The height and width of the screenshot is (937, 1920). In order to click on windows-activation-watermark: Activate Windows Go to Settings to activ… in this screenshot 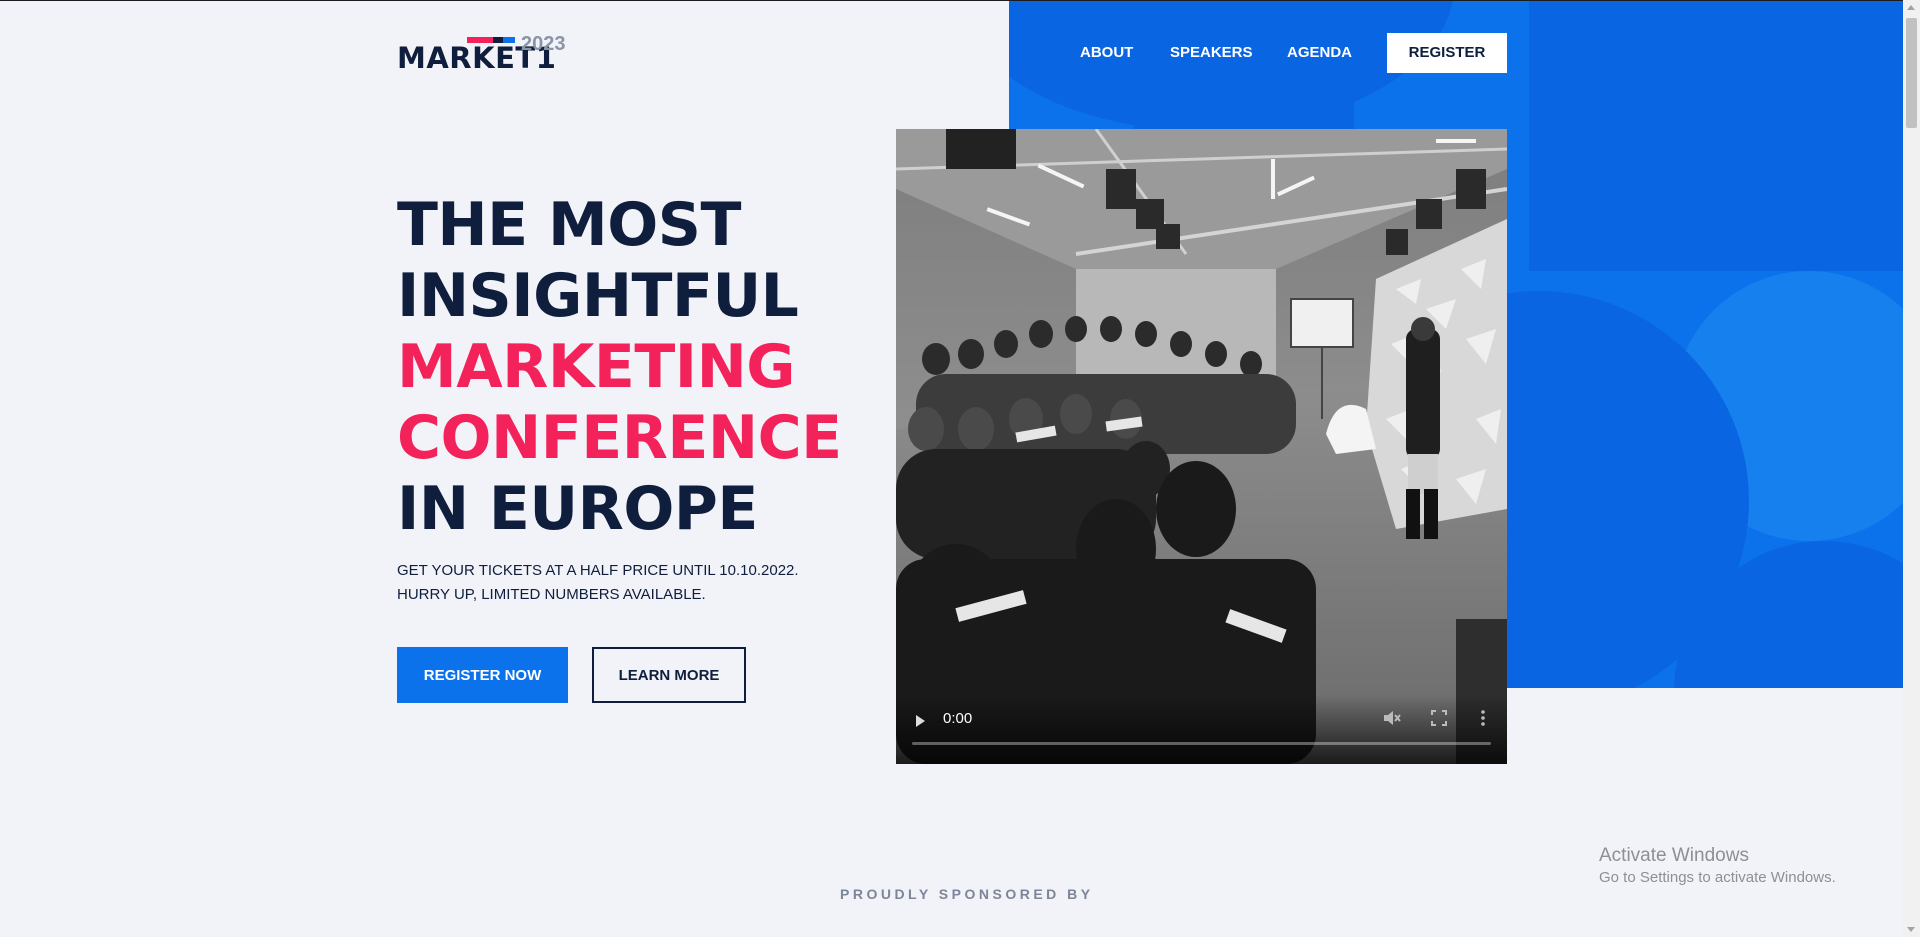, I will do `click(1717, 866)`.